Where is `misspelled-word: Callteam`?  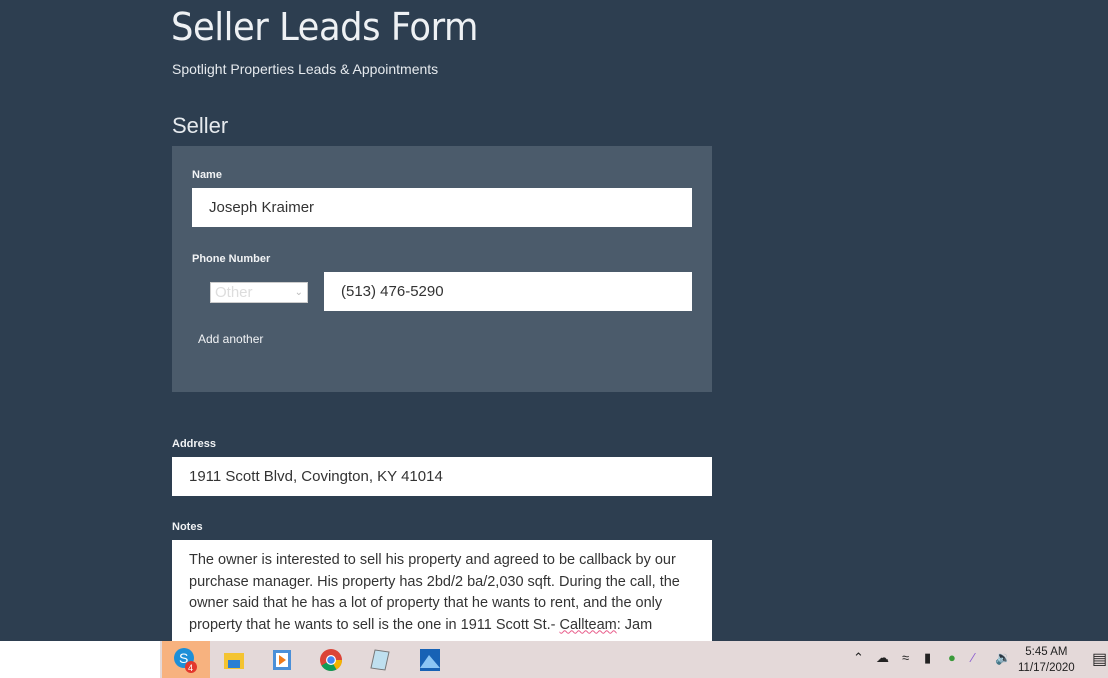 misspelled-word: Callteam is located at coordinates (588, 624).